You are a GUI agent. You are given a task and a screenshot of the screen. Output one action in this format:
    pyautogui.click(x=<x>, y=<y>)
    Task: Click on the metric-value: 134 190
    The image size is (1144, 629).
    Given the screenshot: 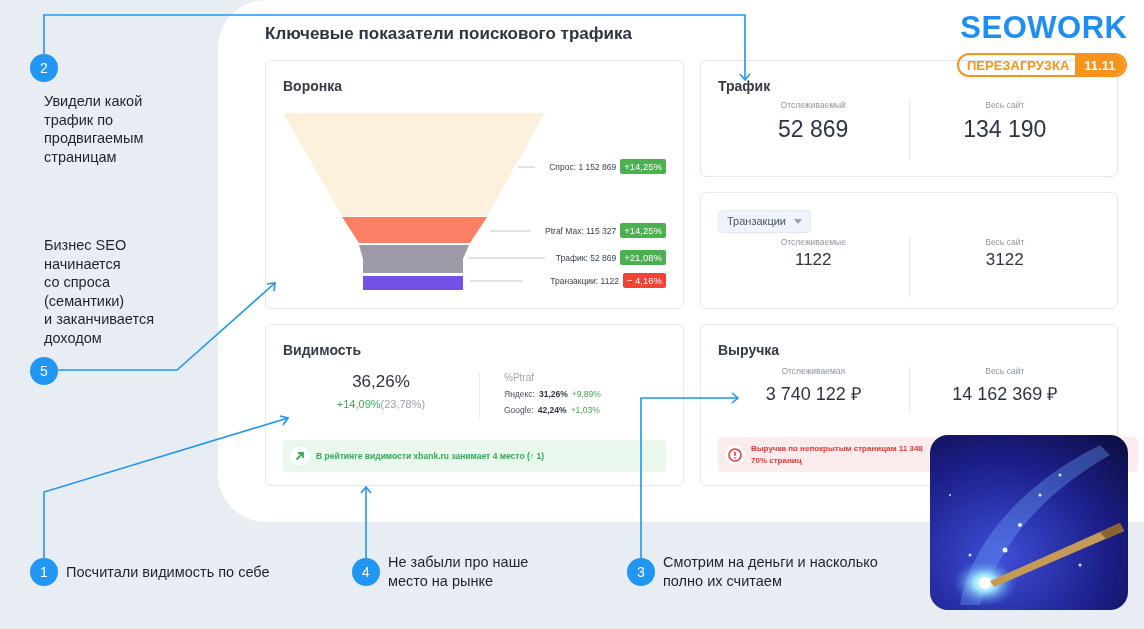 What is the action you would take?
    pyautogui.click(x=1005, y=129)
    